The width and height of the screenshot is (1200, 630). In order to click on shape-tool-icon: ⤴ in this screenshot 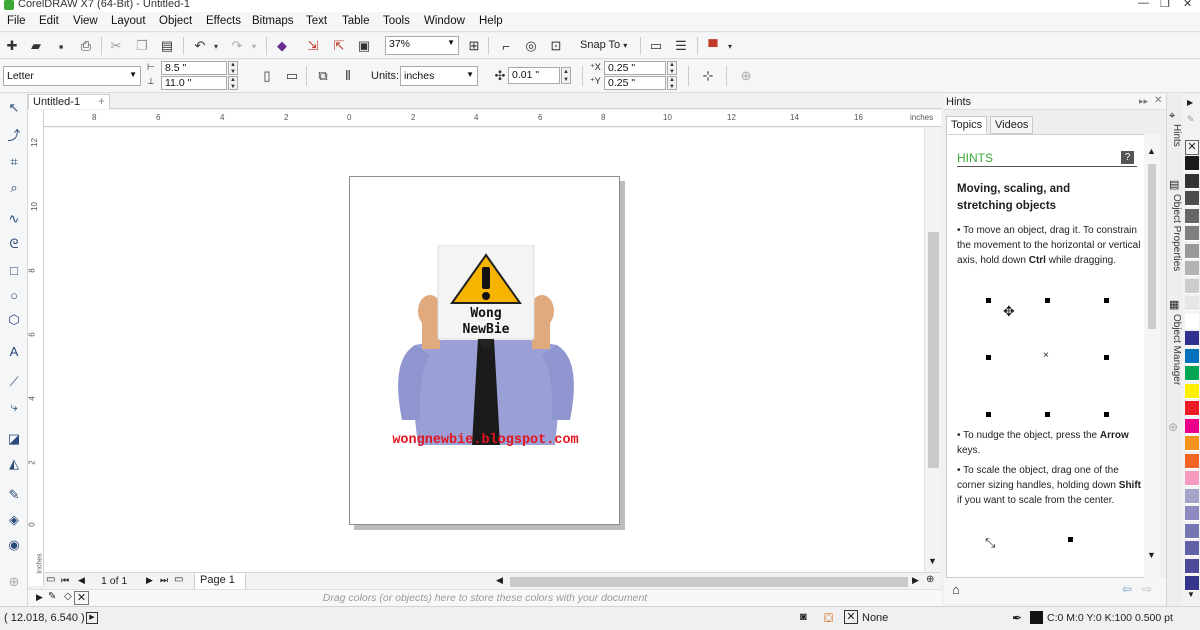, I will do `click(14, 134)`.